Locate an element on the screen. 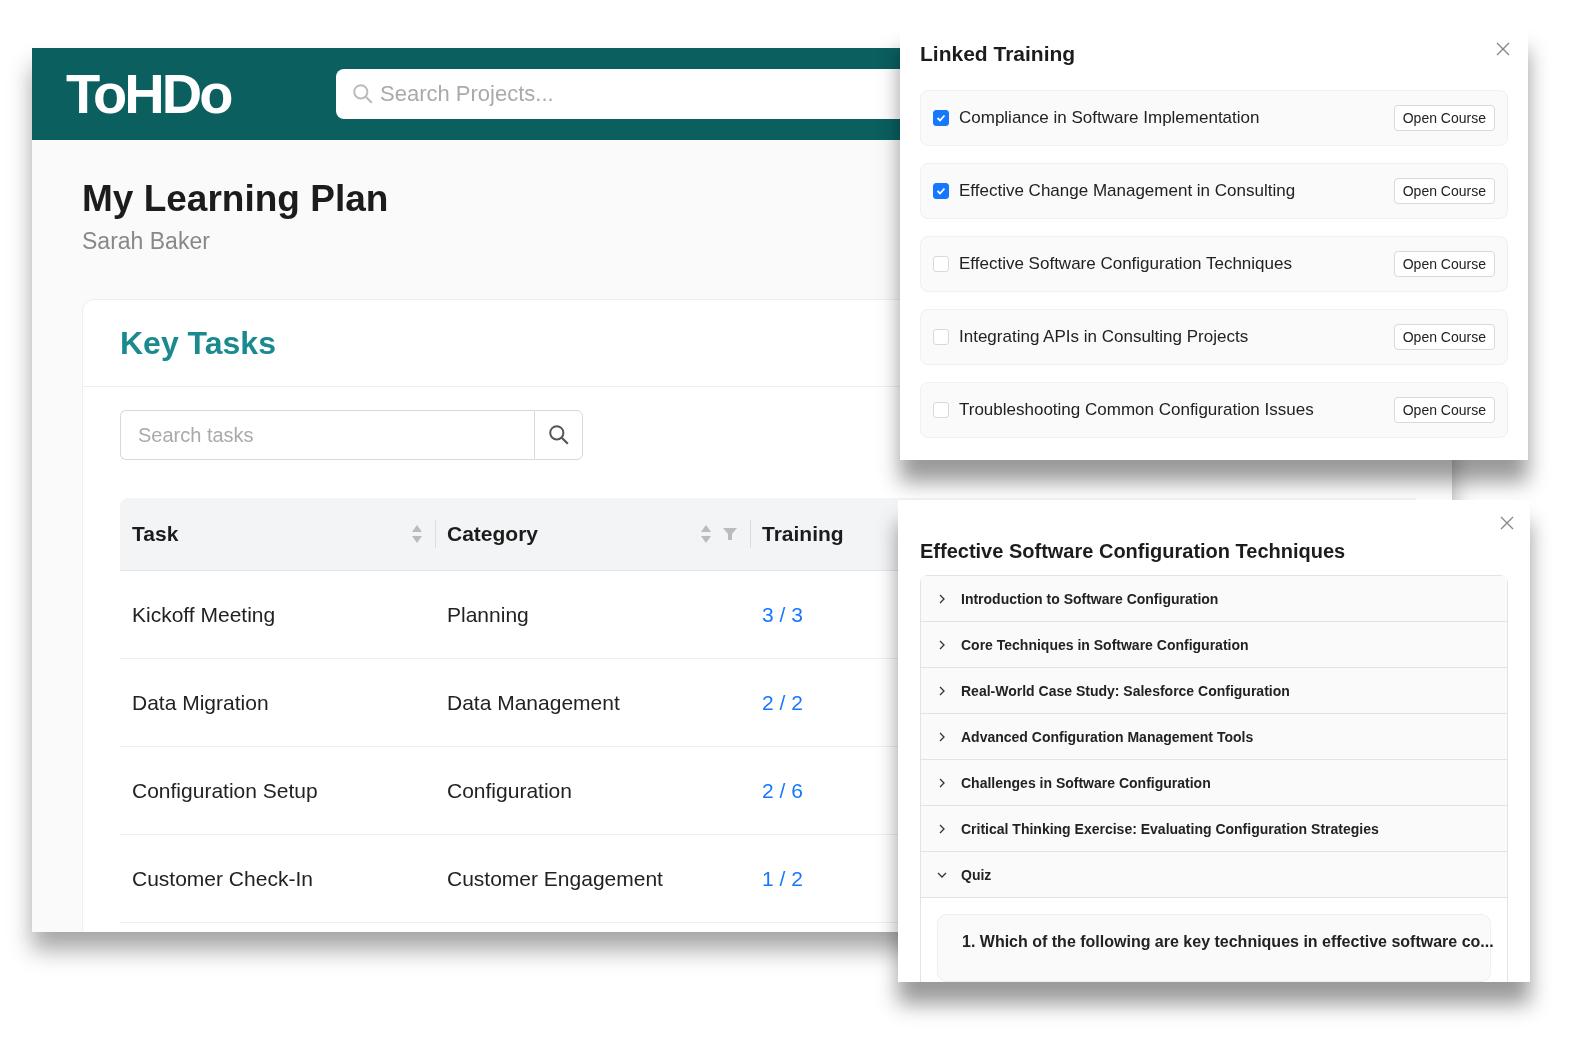  course-title: Troubleshooting Common Configuration Issues is located at coordinates (1137, 410).